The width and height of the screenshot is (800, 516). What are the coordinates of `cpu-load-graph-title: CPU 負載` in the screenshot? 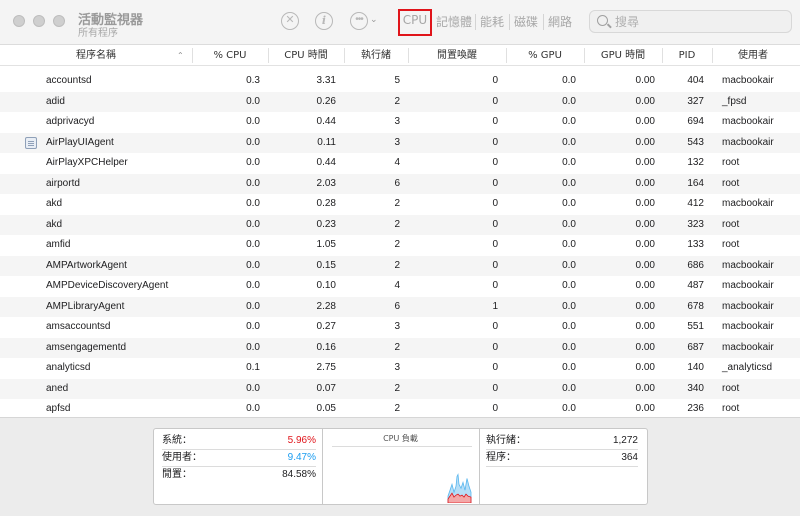 It's located at (400, 438).